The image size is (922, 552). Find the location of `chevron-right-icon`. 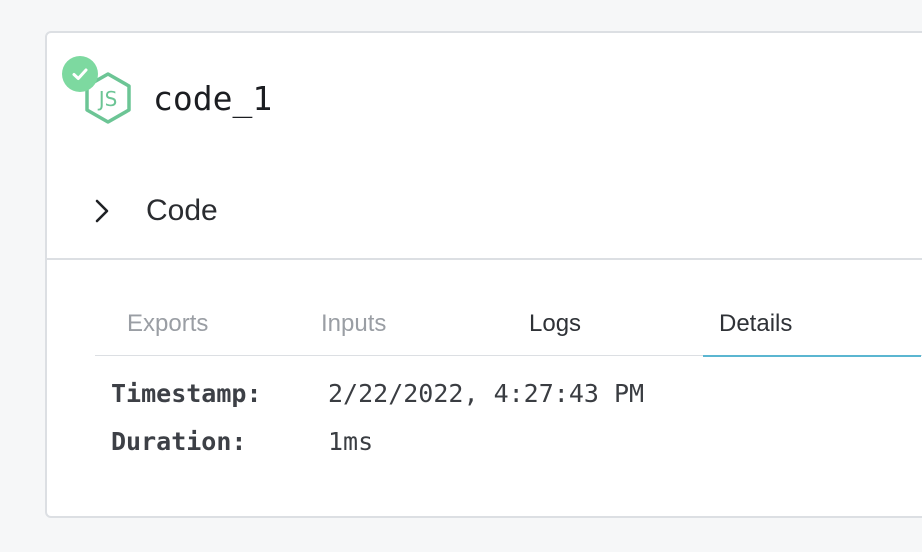

chevron-right-icon is located at coordinates (104, 211).